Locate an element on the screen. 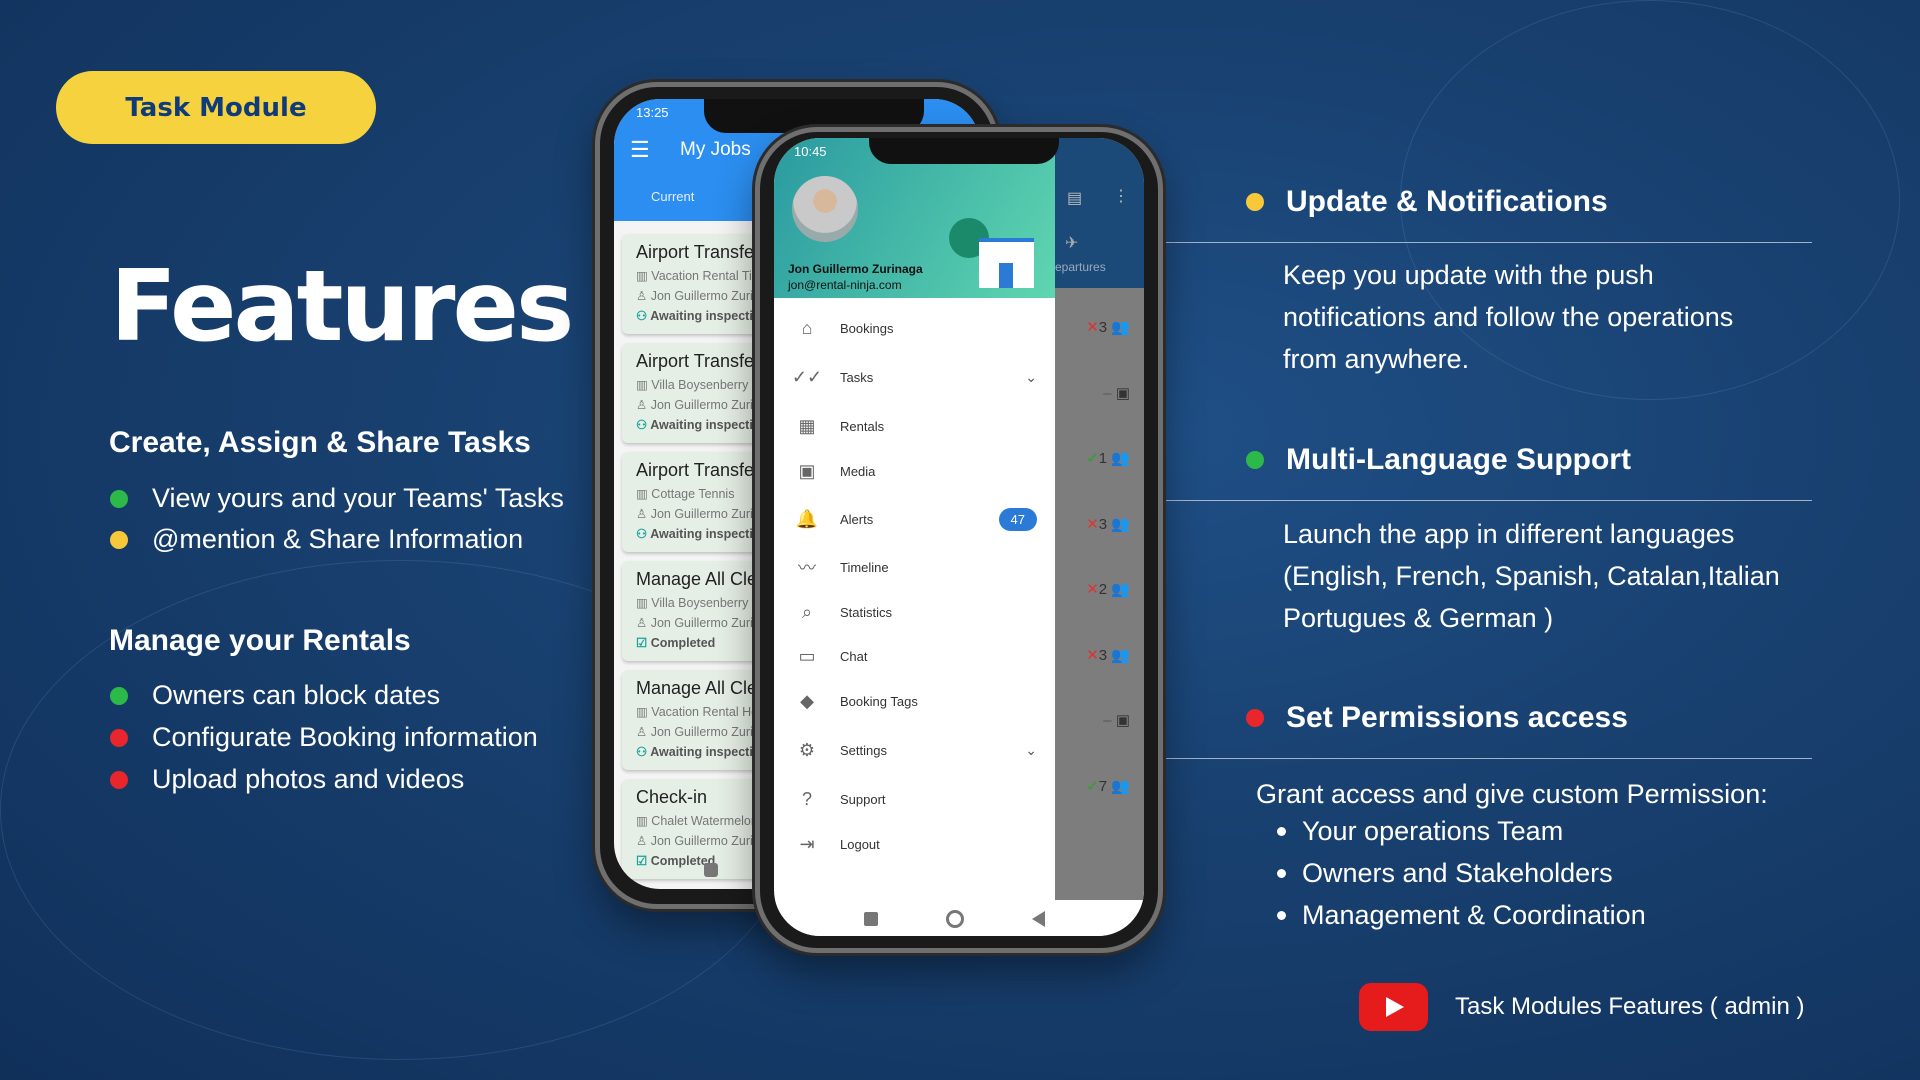 This screenshot has width=1920, height=1080. menu-item-settings: ⚙ Settings ⌄ is located at coordinates (914, 750).